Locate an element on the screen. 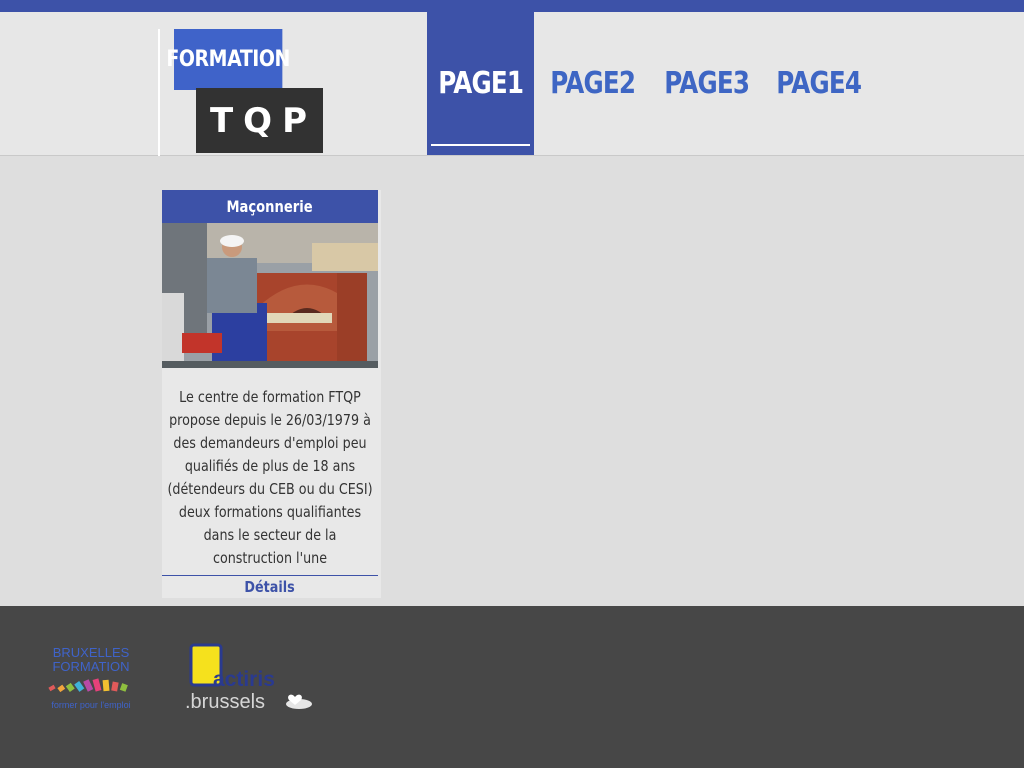 This screenshot has height=768, width=1024. bf-tagline: former pour l'emploi is located at coordinates (90, 705).